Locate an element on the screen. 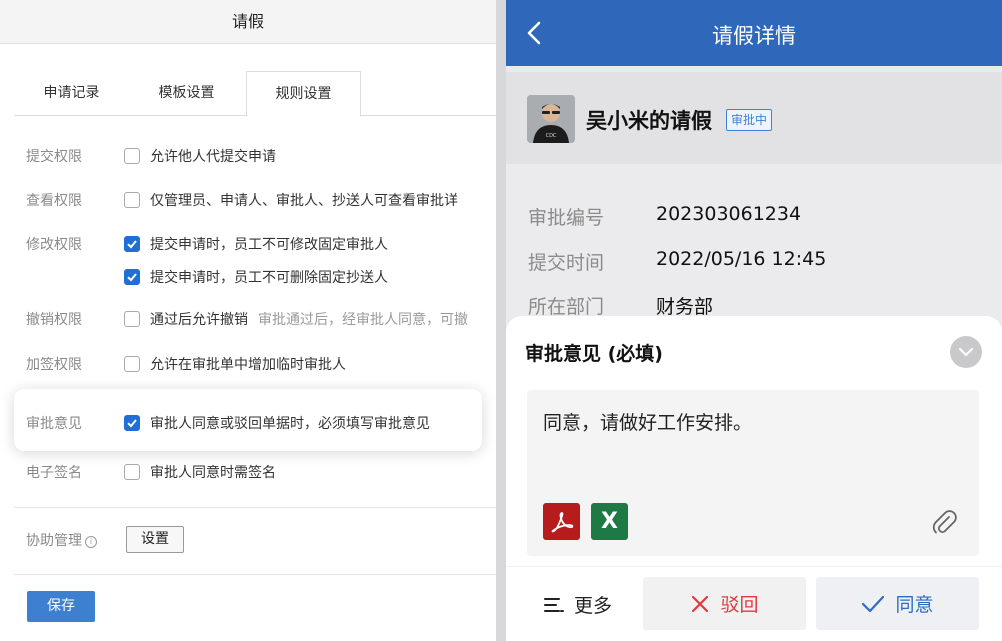 The height and width of the screenshot is (641, 1002). option-no-delete-cc: 提交申请时，员工不可删除固定抄送人 is located at coordinates (256, 277).